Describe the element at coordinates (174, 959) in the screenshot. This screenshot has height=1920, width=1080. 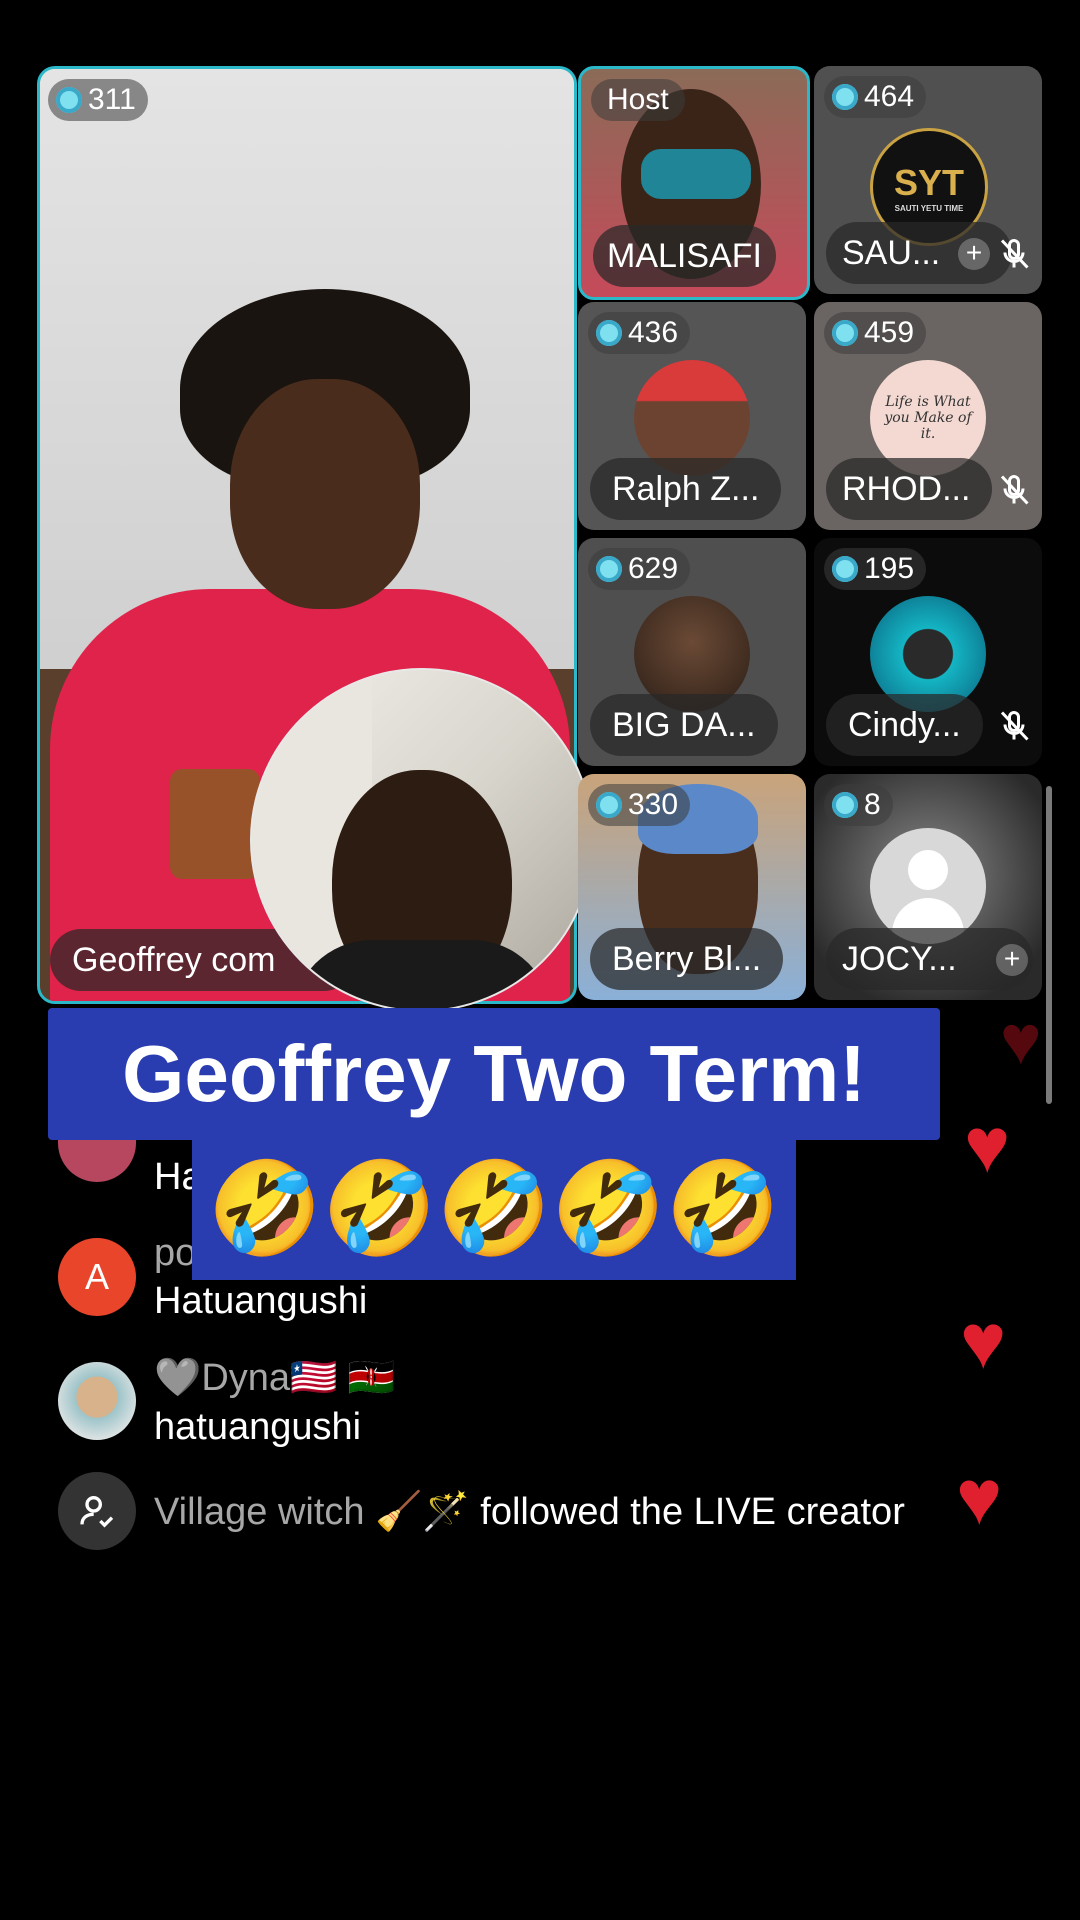
I see `speaker-name: Geoffrey com` at that location.